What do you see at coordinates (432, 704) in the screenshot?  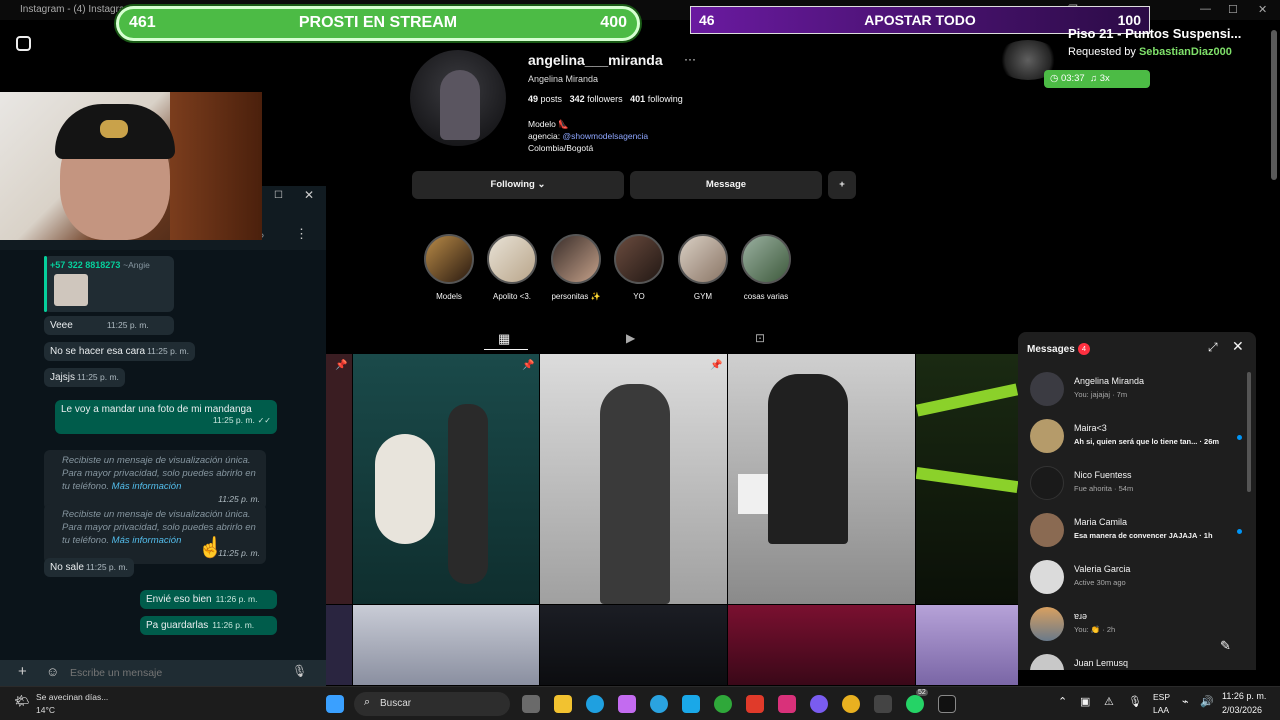 I see `taskbar-search: ⌕ Buscar` at bounding box center [432, 704].